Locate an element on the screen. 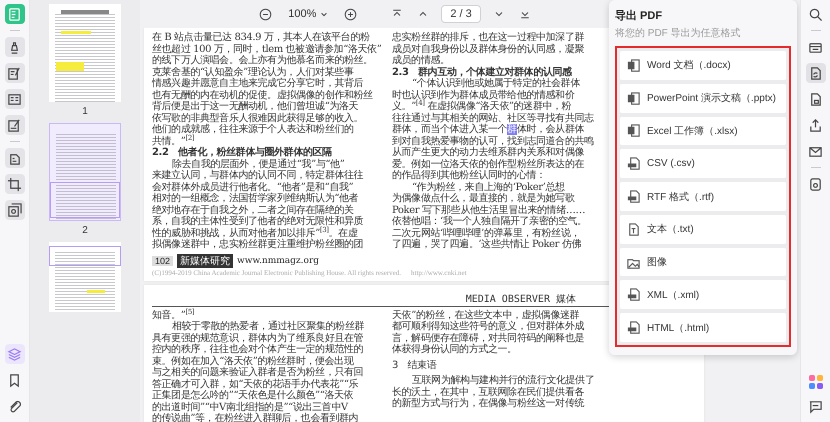 The height and width of the screenshot is (422, 830). text-line: 为偶像做点什么，最直接的，就是为她写歌 is located at coordinates (484, 198).